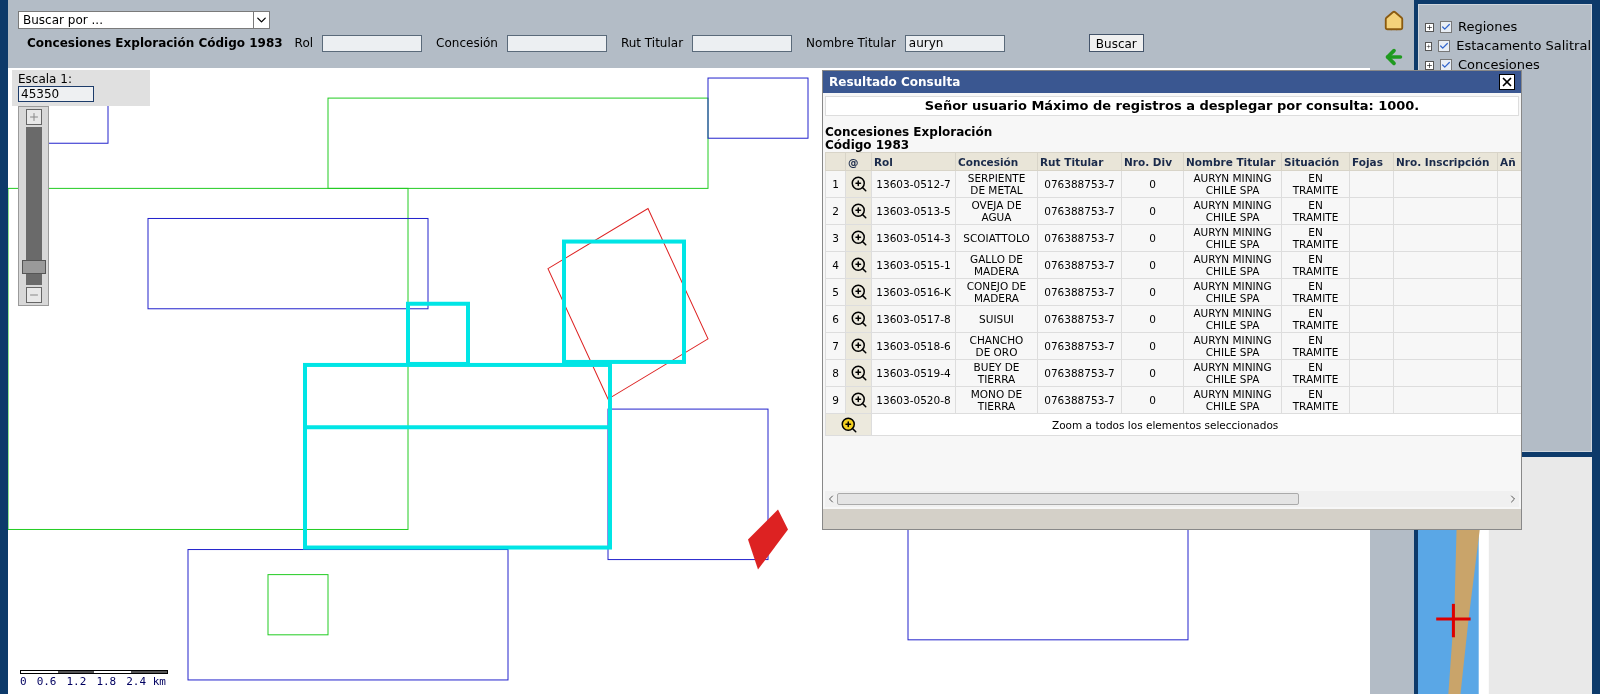  Describe the element at coordinates (913, 400) in the screenshot. I see `table-cell-text: 13603-0520-8` at that location.